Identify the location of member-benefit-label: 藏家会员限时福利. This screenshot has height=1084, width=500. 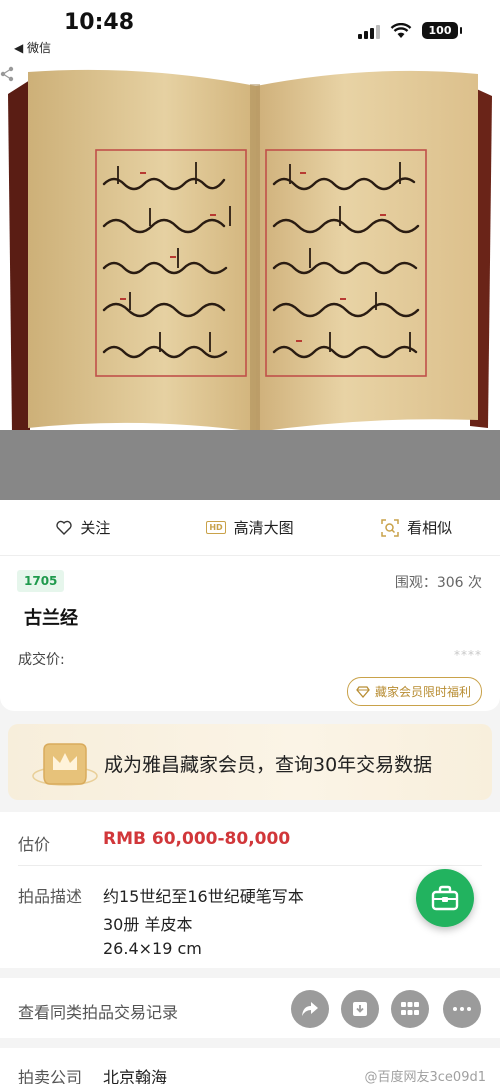
(422, 692).